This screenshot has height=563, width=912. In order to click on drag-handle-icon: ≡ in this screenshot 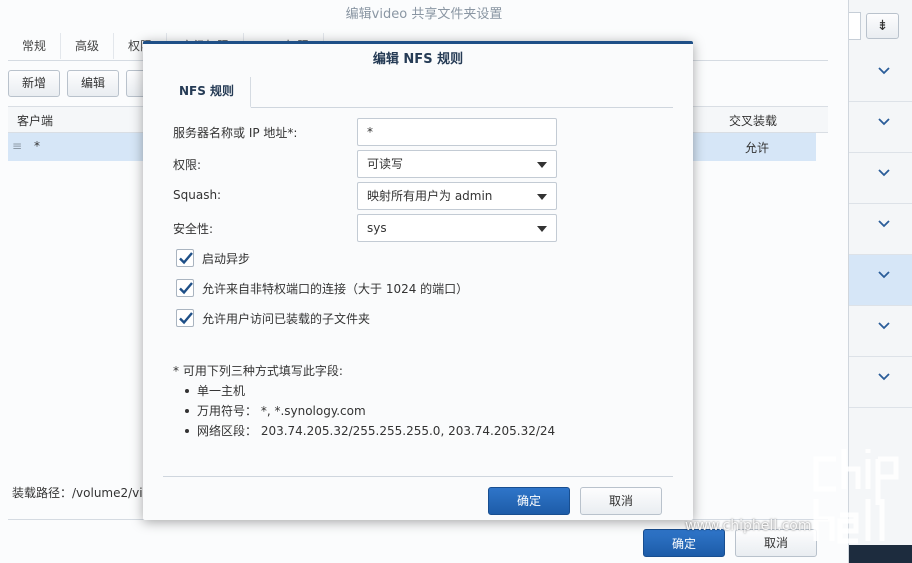, I will do `click(17, 146)`.